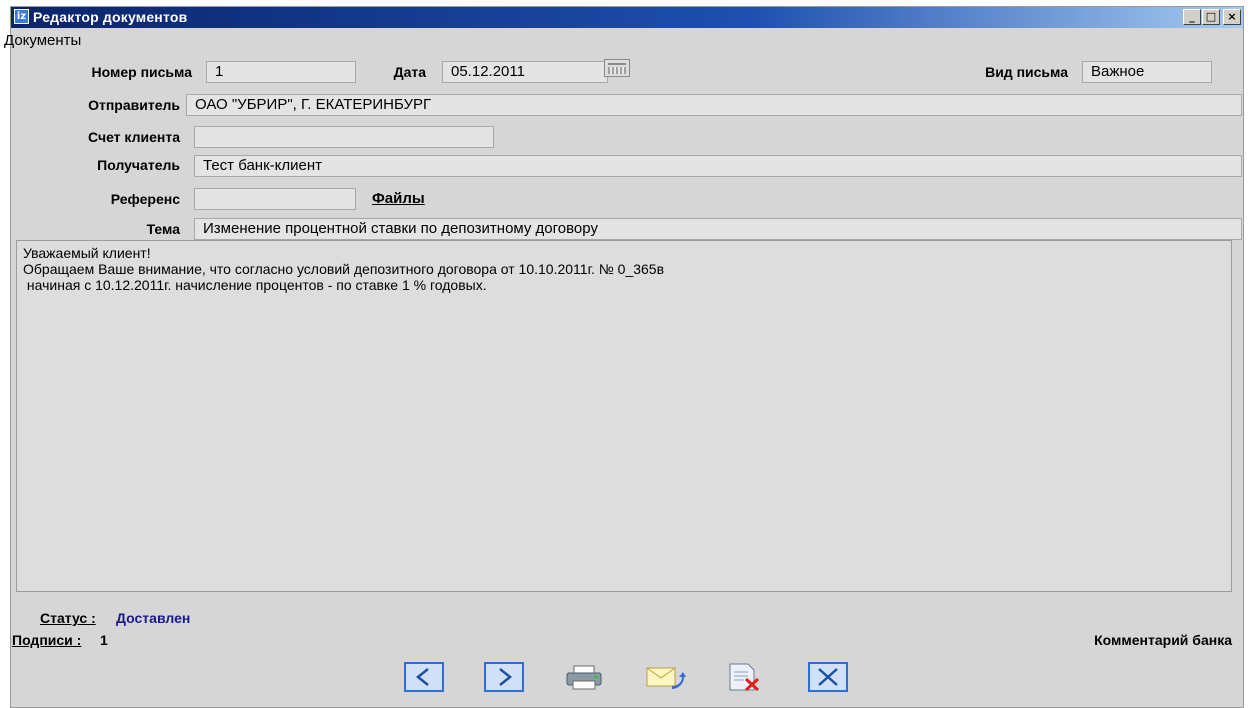 The width and height of the screenshot is (1248, 708). Describe the element at coordinates (145, 199) in the screenshot. I see `reference-label: Референс` at that location.